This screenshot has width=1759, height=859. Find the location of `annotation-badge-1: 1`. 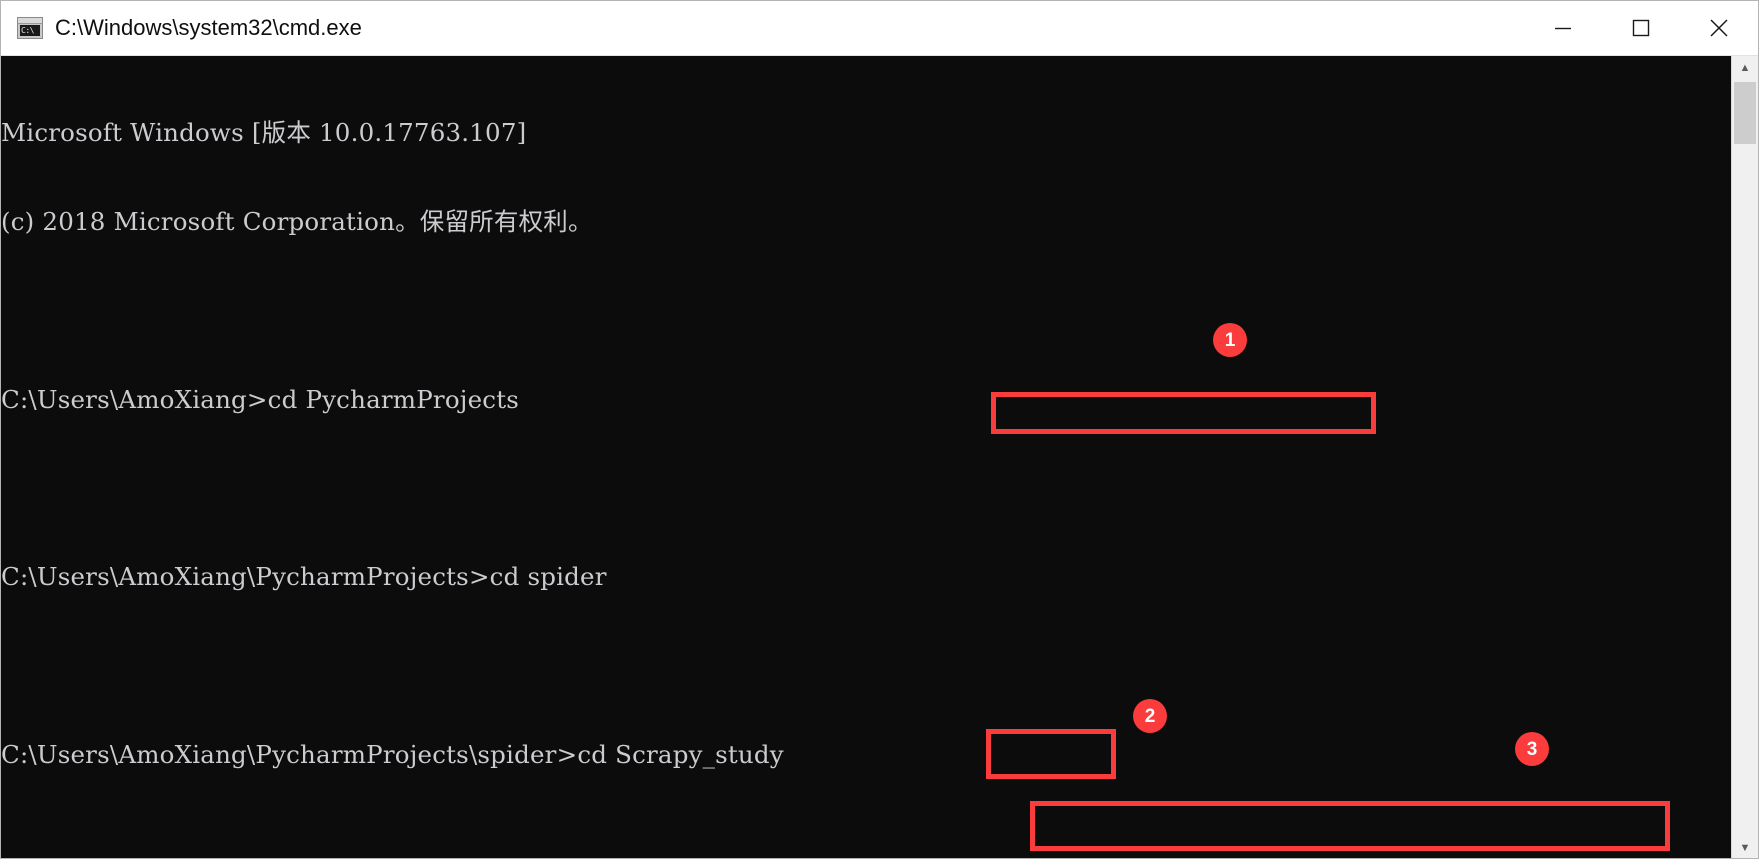

annotation-badge-1: 1 is located at coordinates (1230, 340).